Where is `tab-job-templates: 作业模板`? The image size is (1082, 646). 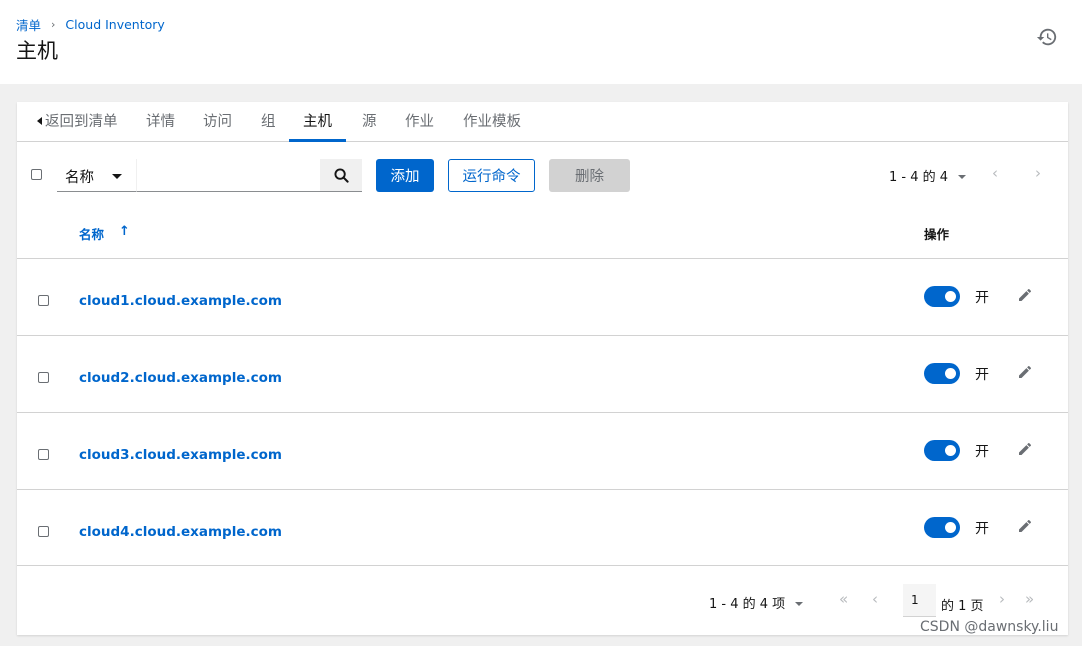
tab-job-templates: 作业模板 is located at coordinates (492, 124).